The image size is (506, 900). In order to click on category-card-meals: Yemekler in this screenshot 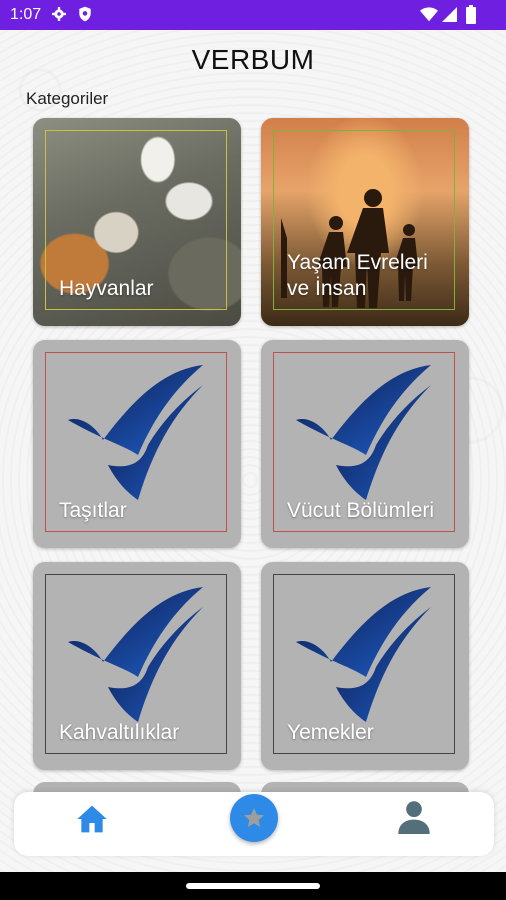, I will do `click(365, 666)`.